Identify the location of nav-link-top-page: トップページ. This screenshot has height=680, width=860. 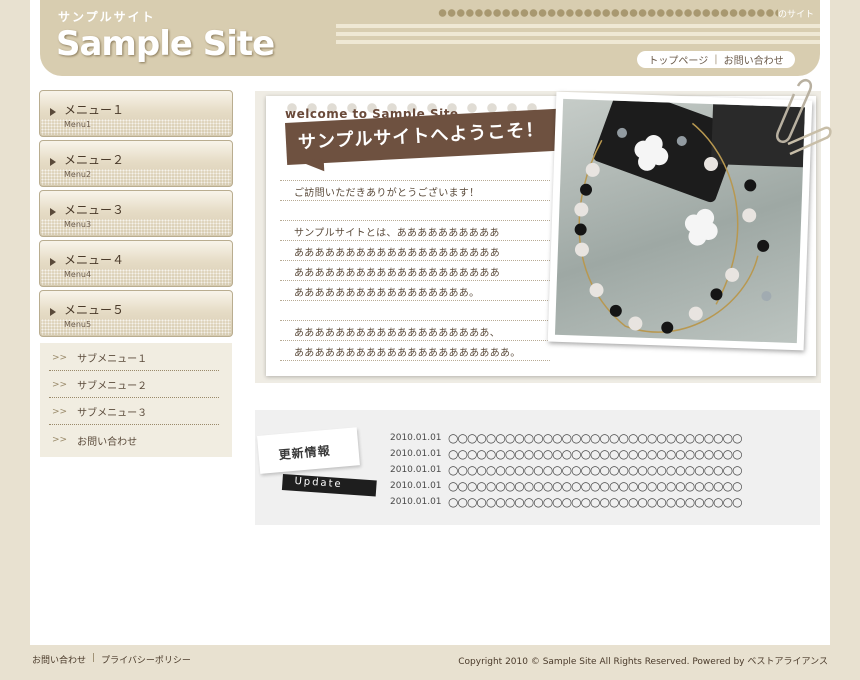
(678, 59).